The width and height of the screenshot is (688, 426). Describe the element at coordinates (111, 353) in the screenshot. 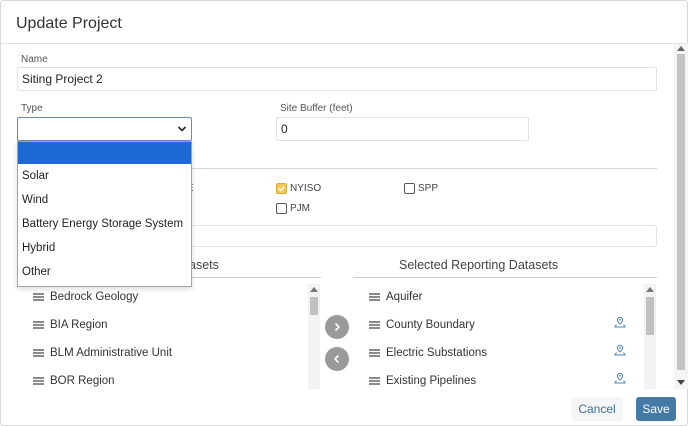

I see `list-item-label: BLM Administrative Unit` at that location.